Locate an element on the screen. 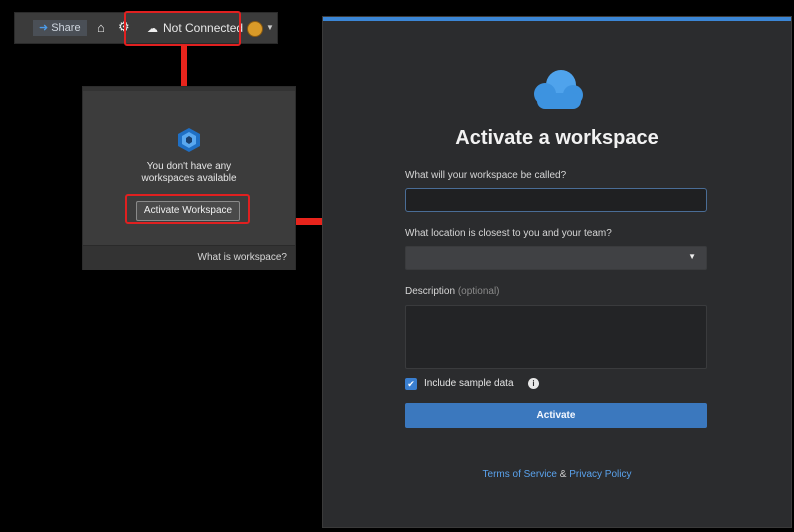 The height and width of the screenshot is (532, 794). empty-workspaces-message: You don't have any workspaces available is located at coordinates (189, 173).